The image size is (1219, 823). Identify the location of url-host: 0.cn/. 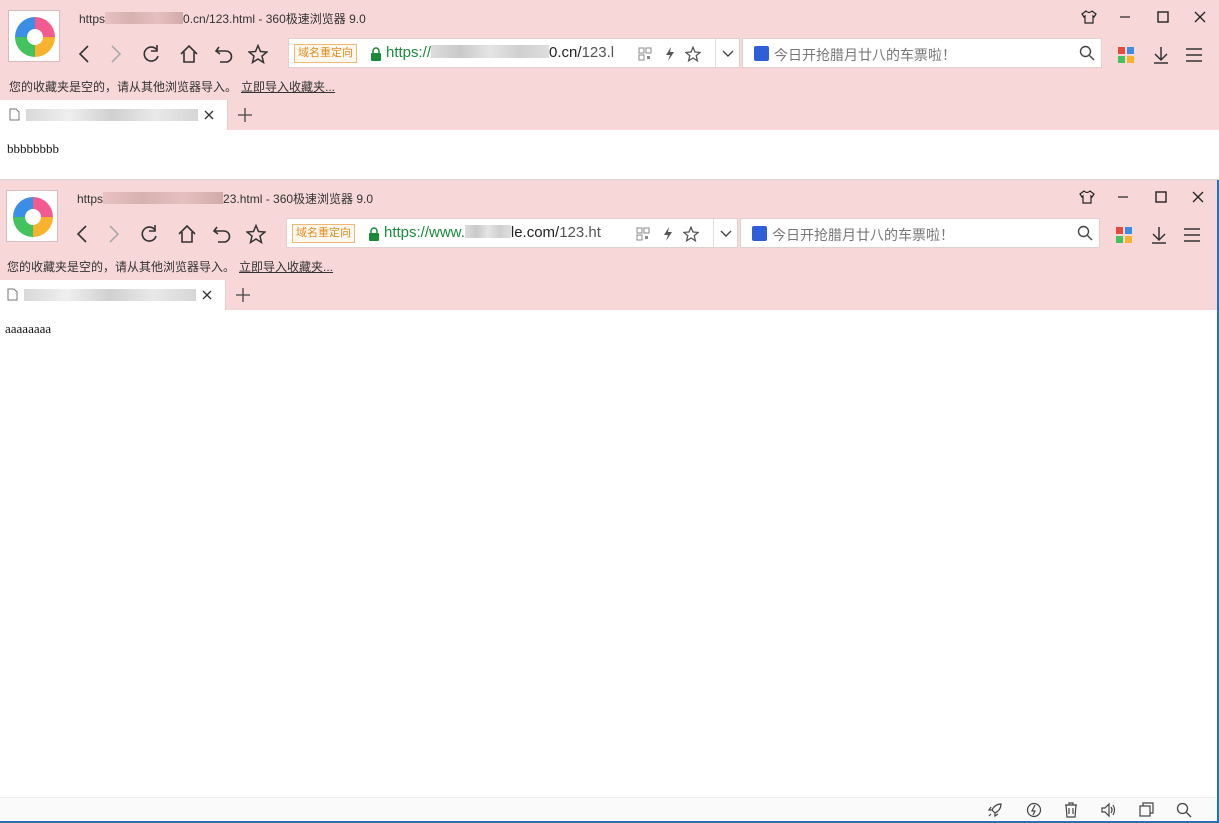
(565, 52).